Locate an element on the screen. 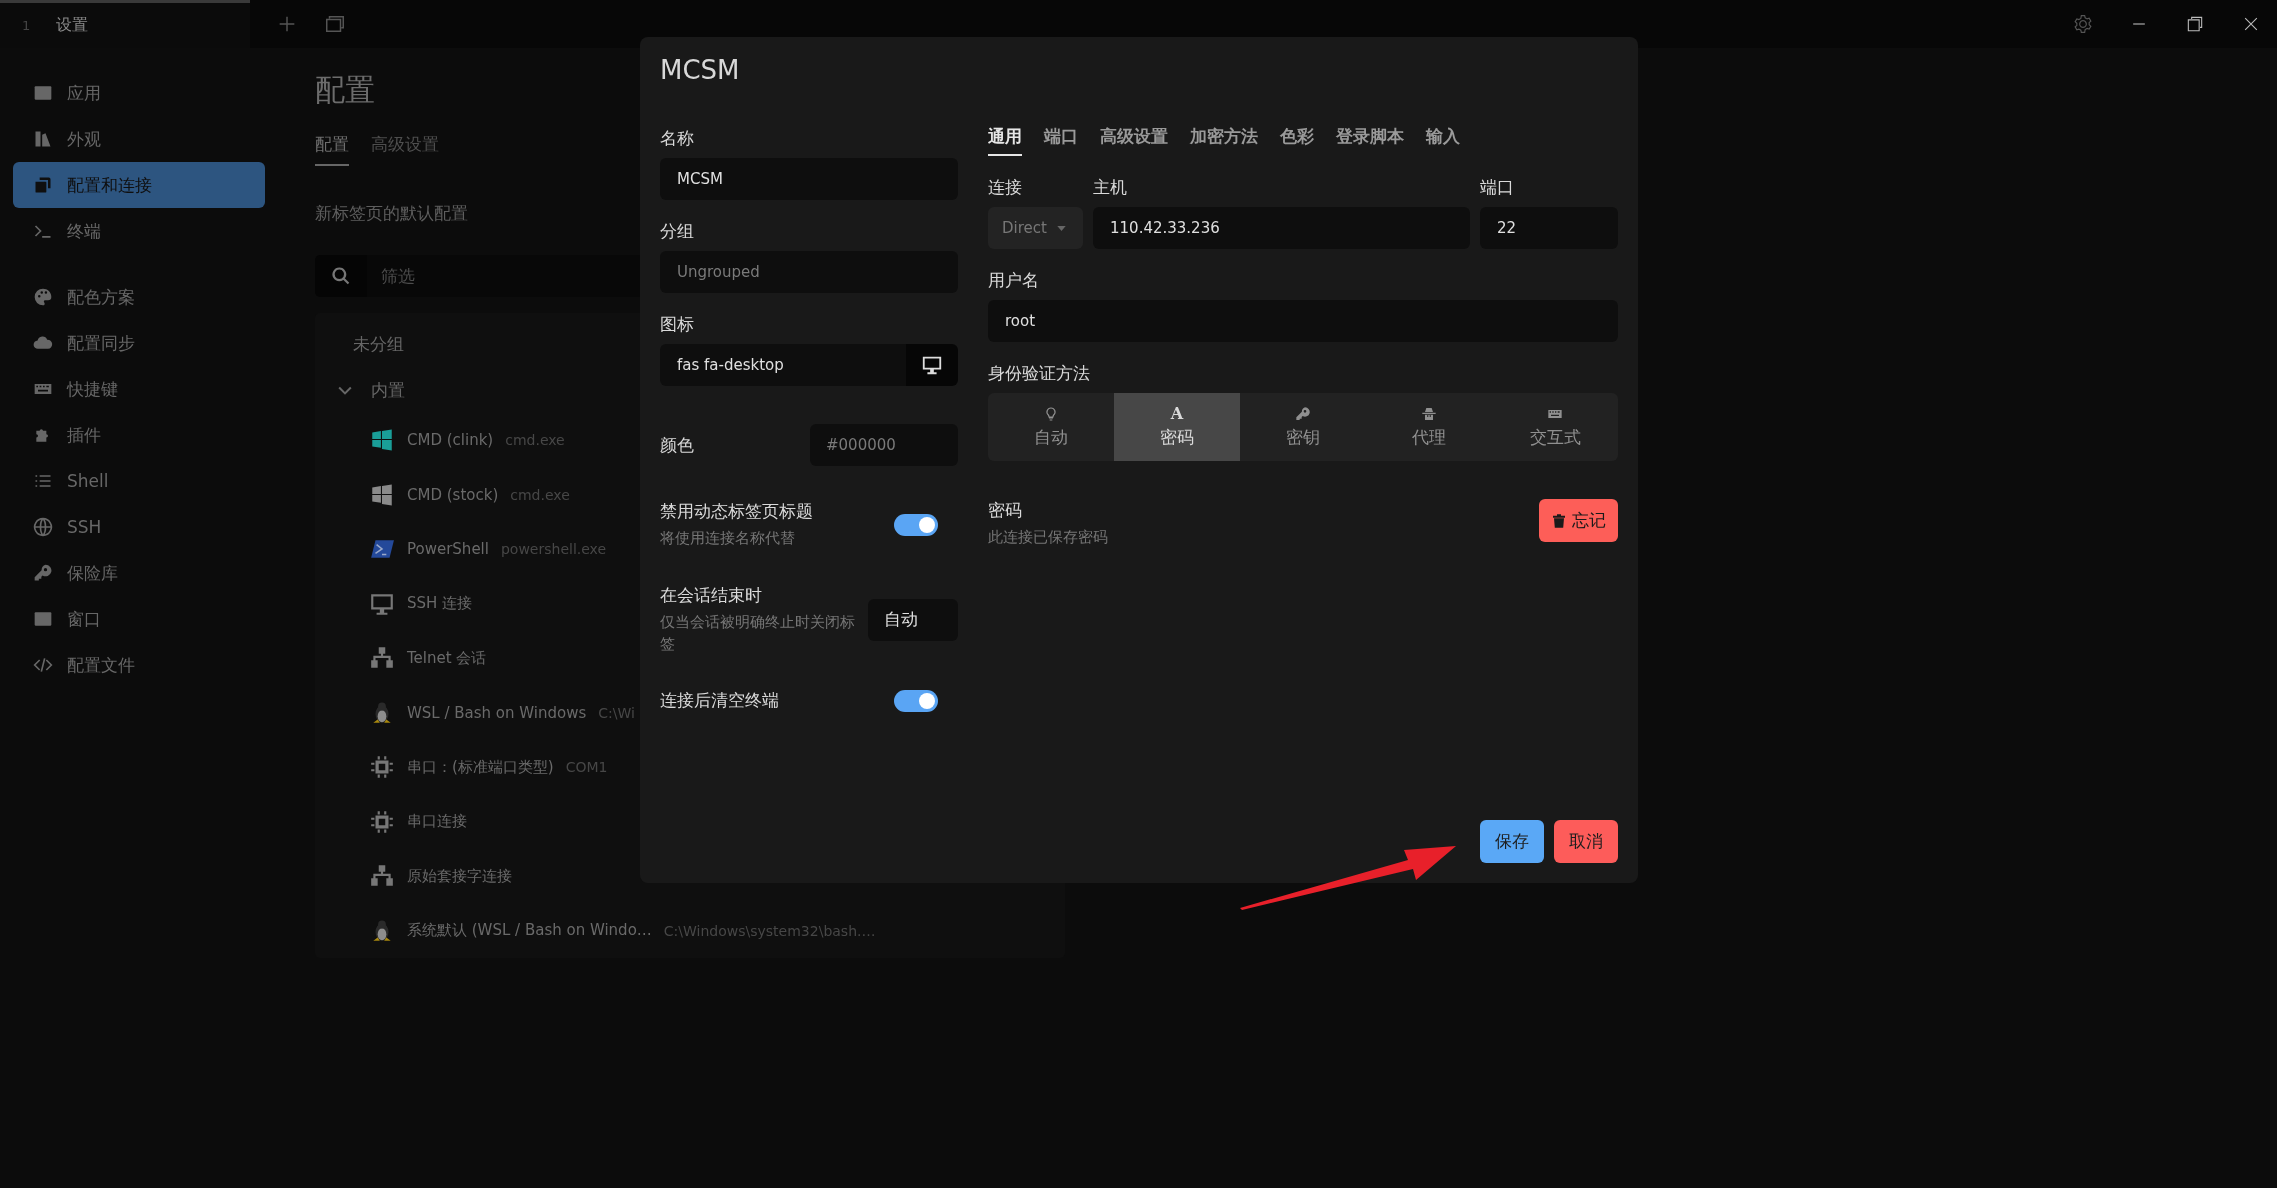  field-label: 身份验证方法 is located at coordinates (1039, 373).